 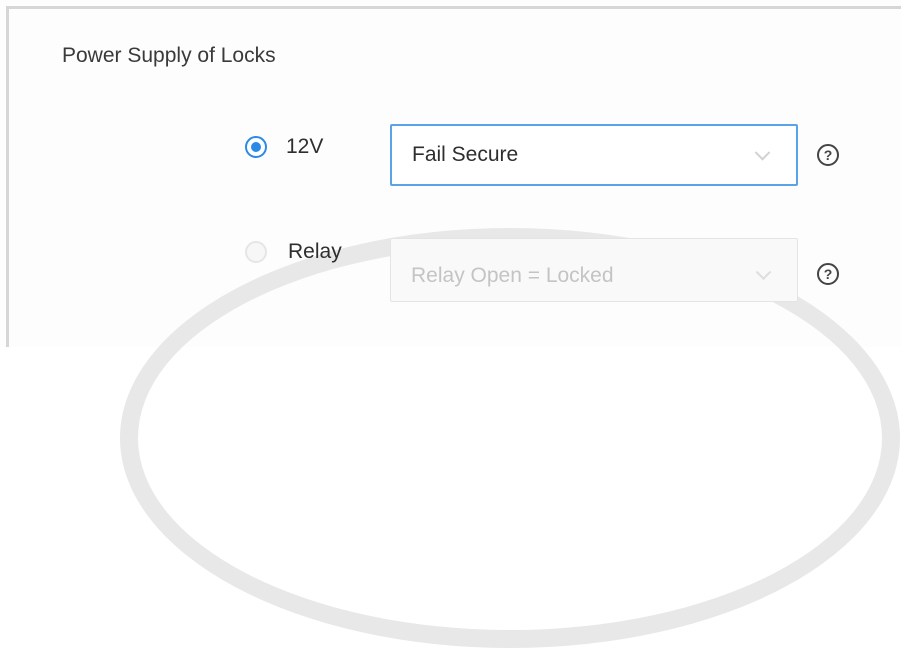 What do you see at coordinates (304, 147) in the screenshot?
I see `radio-12v-label: 12V` at bounding box center [304, 147].